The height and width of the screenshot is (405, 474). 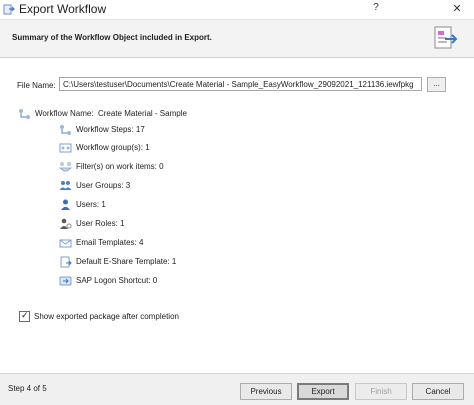 What do you see at coordinates (111, 113) in the screenshot?
I see `workflow-name: Workflow Name: Create Material - Sample` at bounding box center [111, 113].